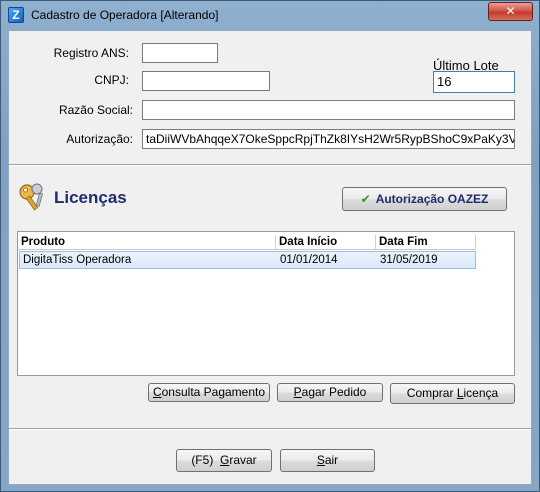 The image size is (540, 492). I want to click on sair-button: Sair, so click(327, 460).